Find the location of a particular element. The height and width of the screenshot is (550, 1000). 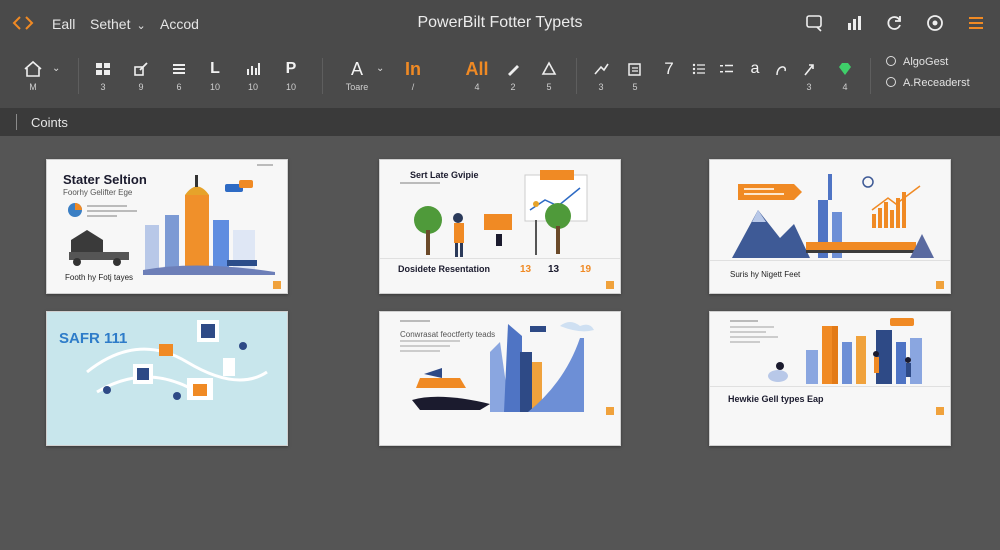

tool-label: / is located at coordinates (413, 87).